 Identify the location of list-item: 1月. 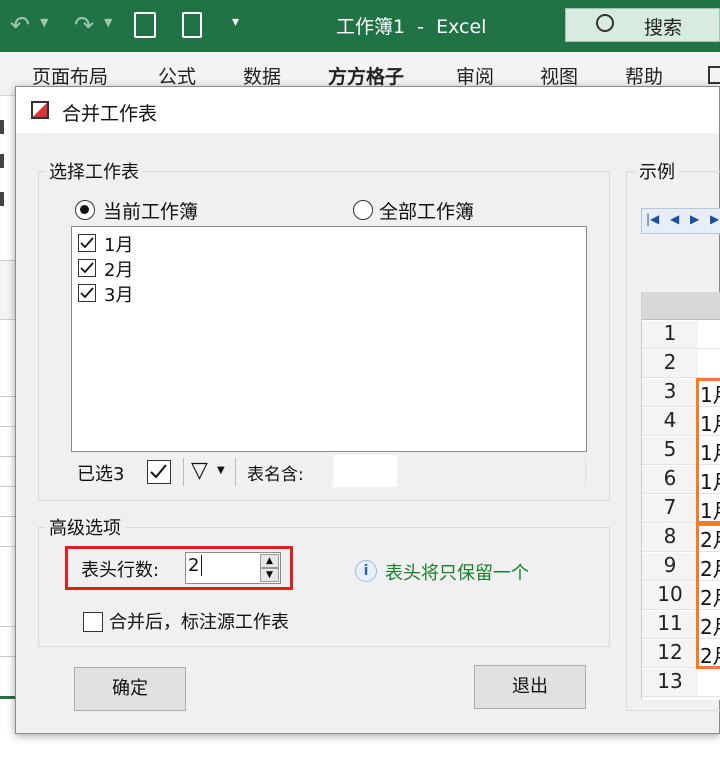
(176, 243).